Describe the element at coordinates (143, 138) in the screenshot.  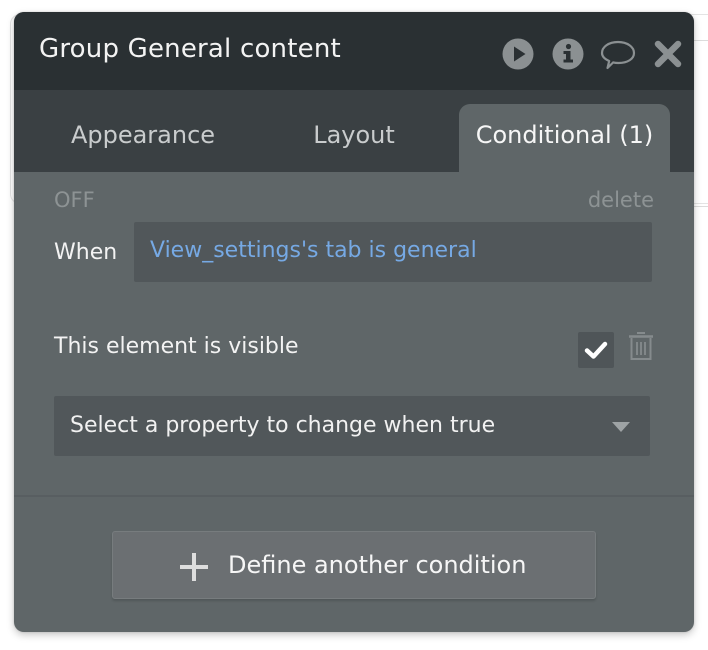
I see `tab-appearance: Appearance` at that location.